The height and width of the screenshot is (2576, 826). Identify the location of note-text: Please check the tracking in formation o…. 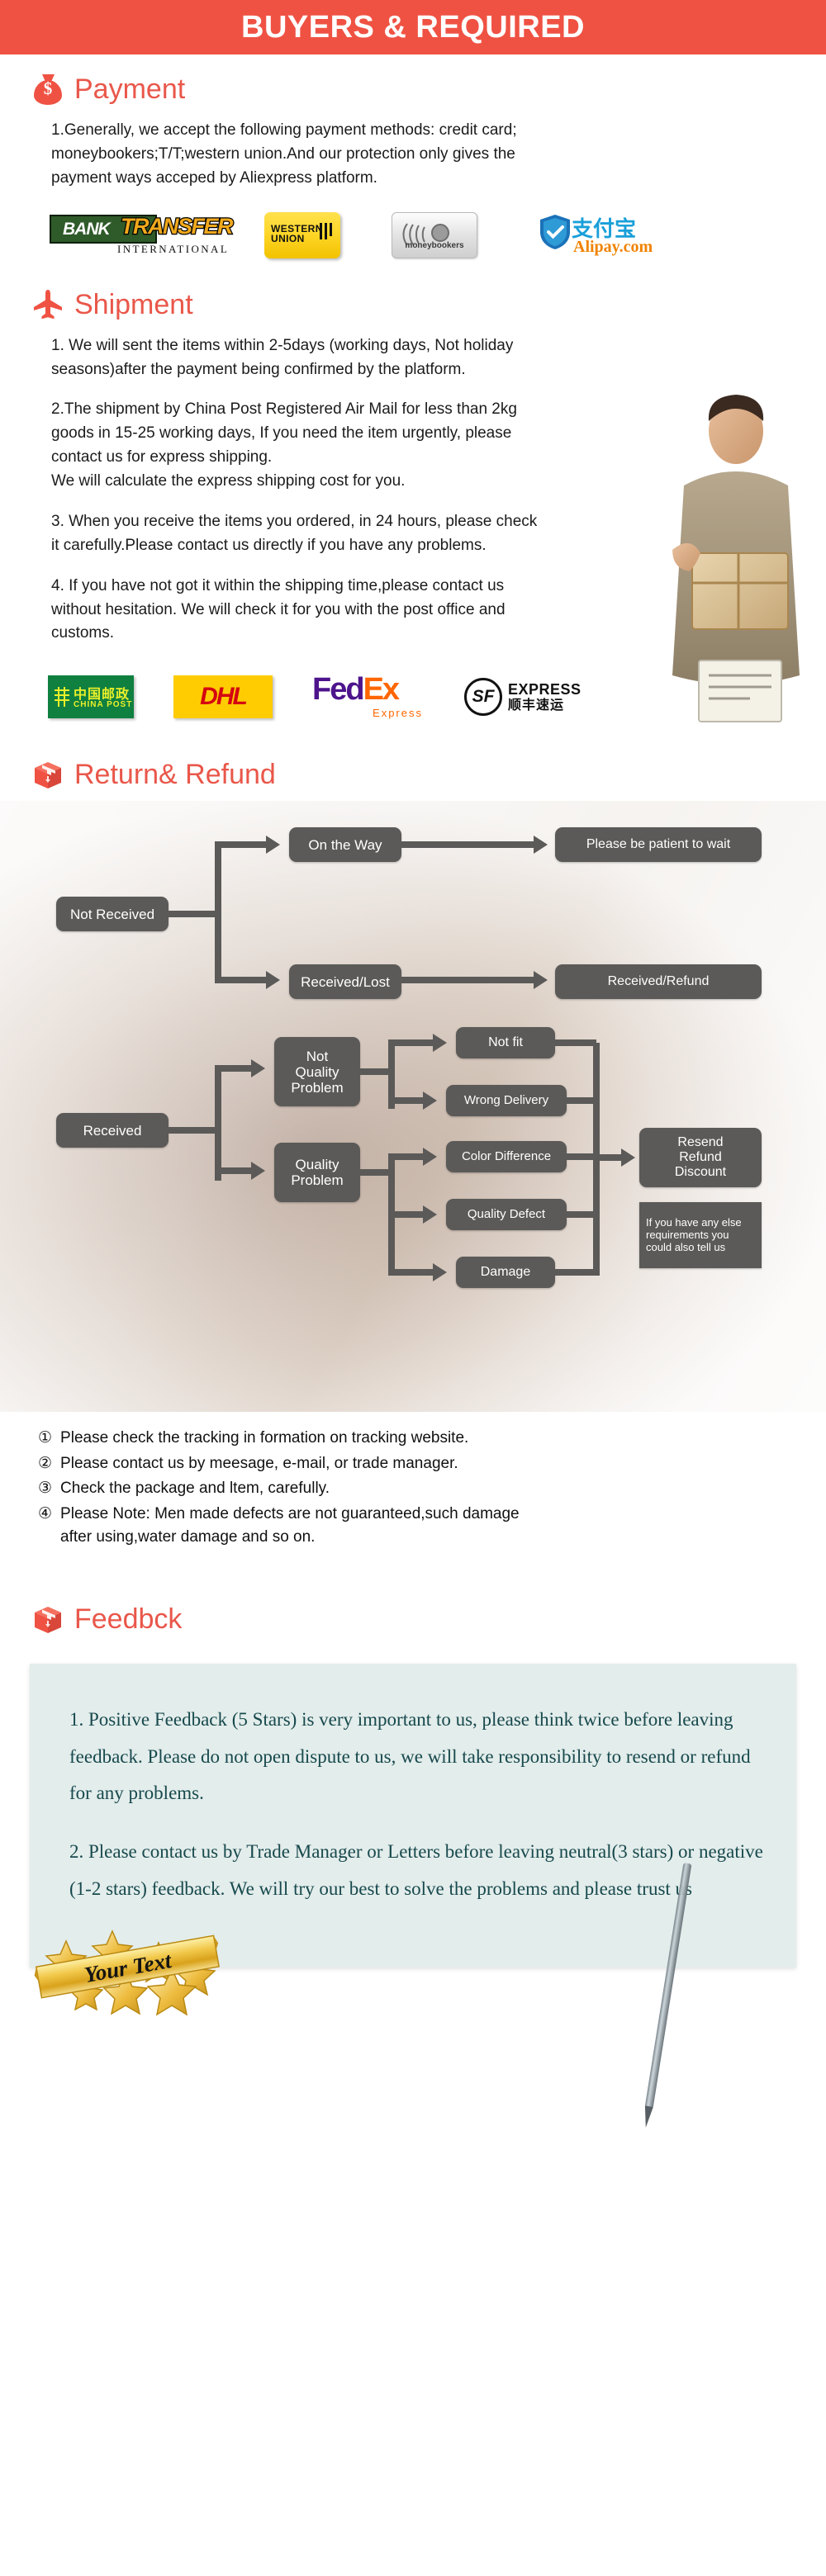
(264, 1438).